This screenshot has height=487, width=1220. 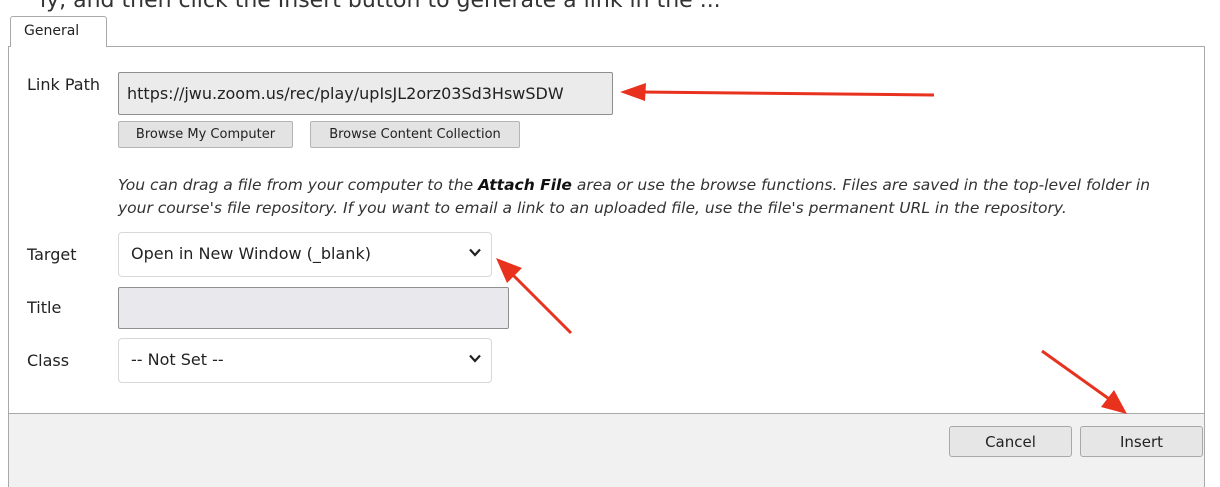 What do you see at coordinates (205, 134) in the screenshot?
I see `browse-my-computer-button: Browse My Computer` at bounding box center [205, 134].